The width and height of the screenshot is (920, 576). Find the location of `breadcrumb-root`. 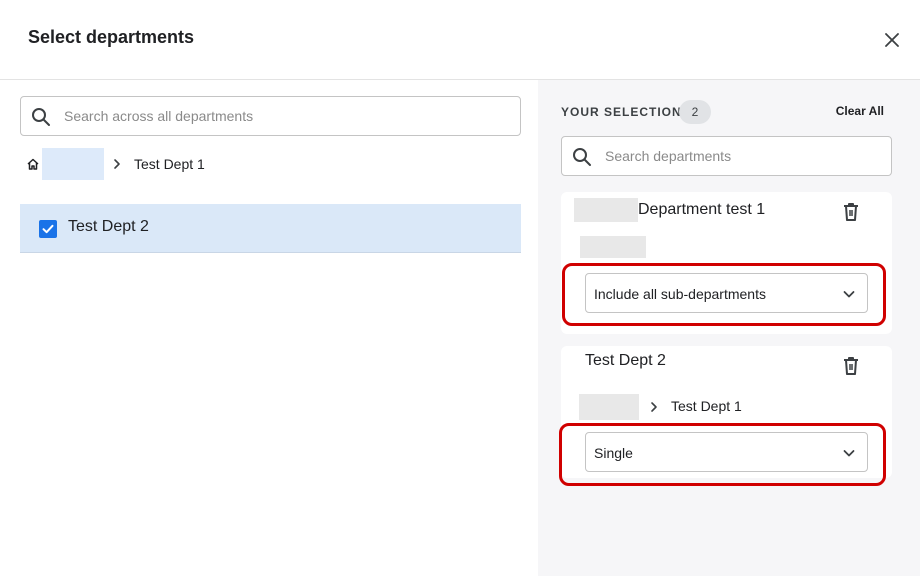

breadcrumb-root is located at coordinates (73, 164).